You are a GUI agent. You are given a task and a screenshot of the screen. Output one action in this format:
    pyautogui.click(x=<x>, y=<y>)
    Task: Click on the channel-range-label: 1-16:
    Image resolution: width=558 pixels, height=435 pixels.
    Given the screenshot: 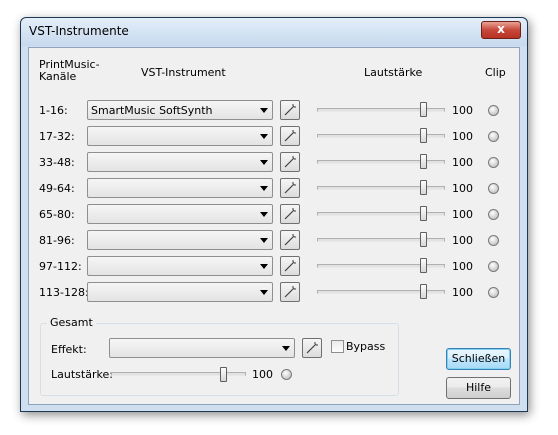 What is the action you would take?
    pyautogui.click(x=53, y=110)
    